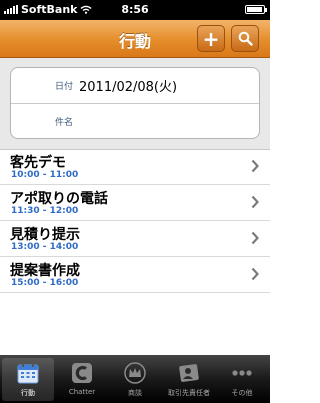 This screenshot has height=403, width=320. What do you see at coordinates (63, 87) in the screenshot?
I see `date-label: 日付` at bounding box center [63, 87].